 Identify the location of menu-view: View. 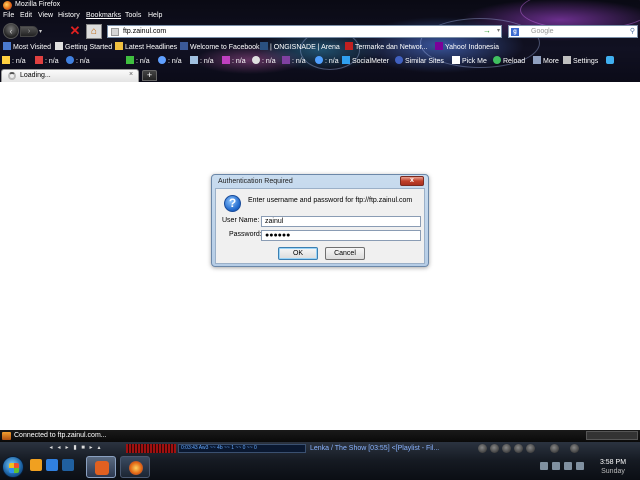
(45, 15).